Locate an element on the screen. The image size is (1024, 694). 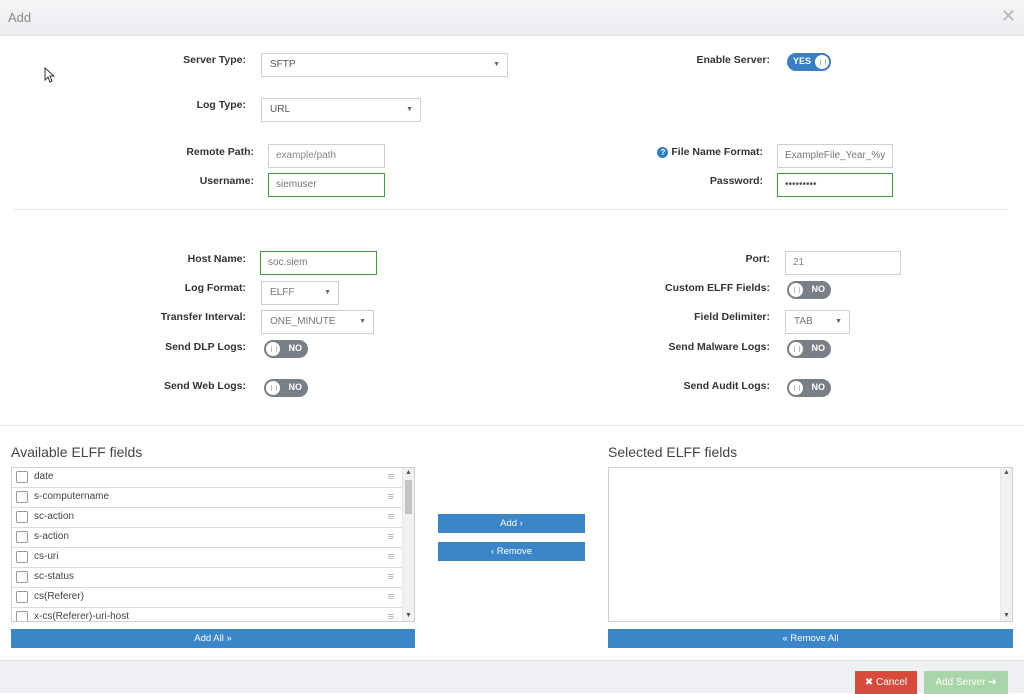
file-name-format-text: File Name Format: is located at coordinates (717, 152).